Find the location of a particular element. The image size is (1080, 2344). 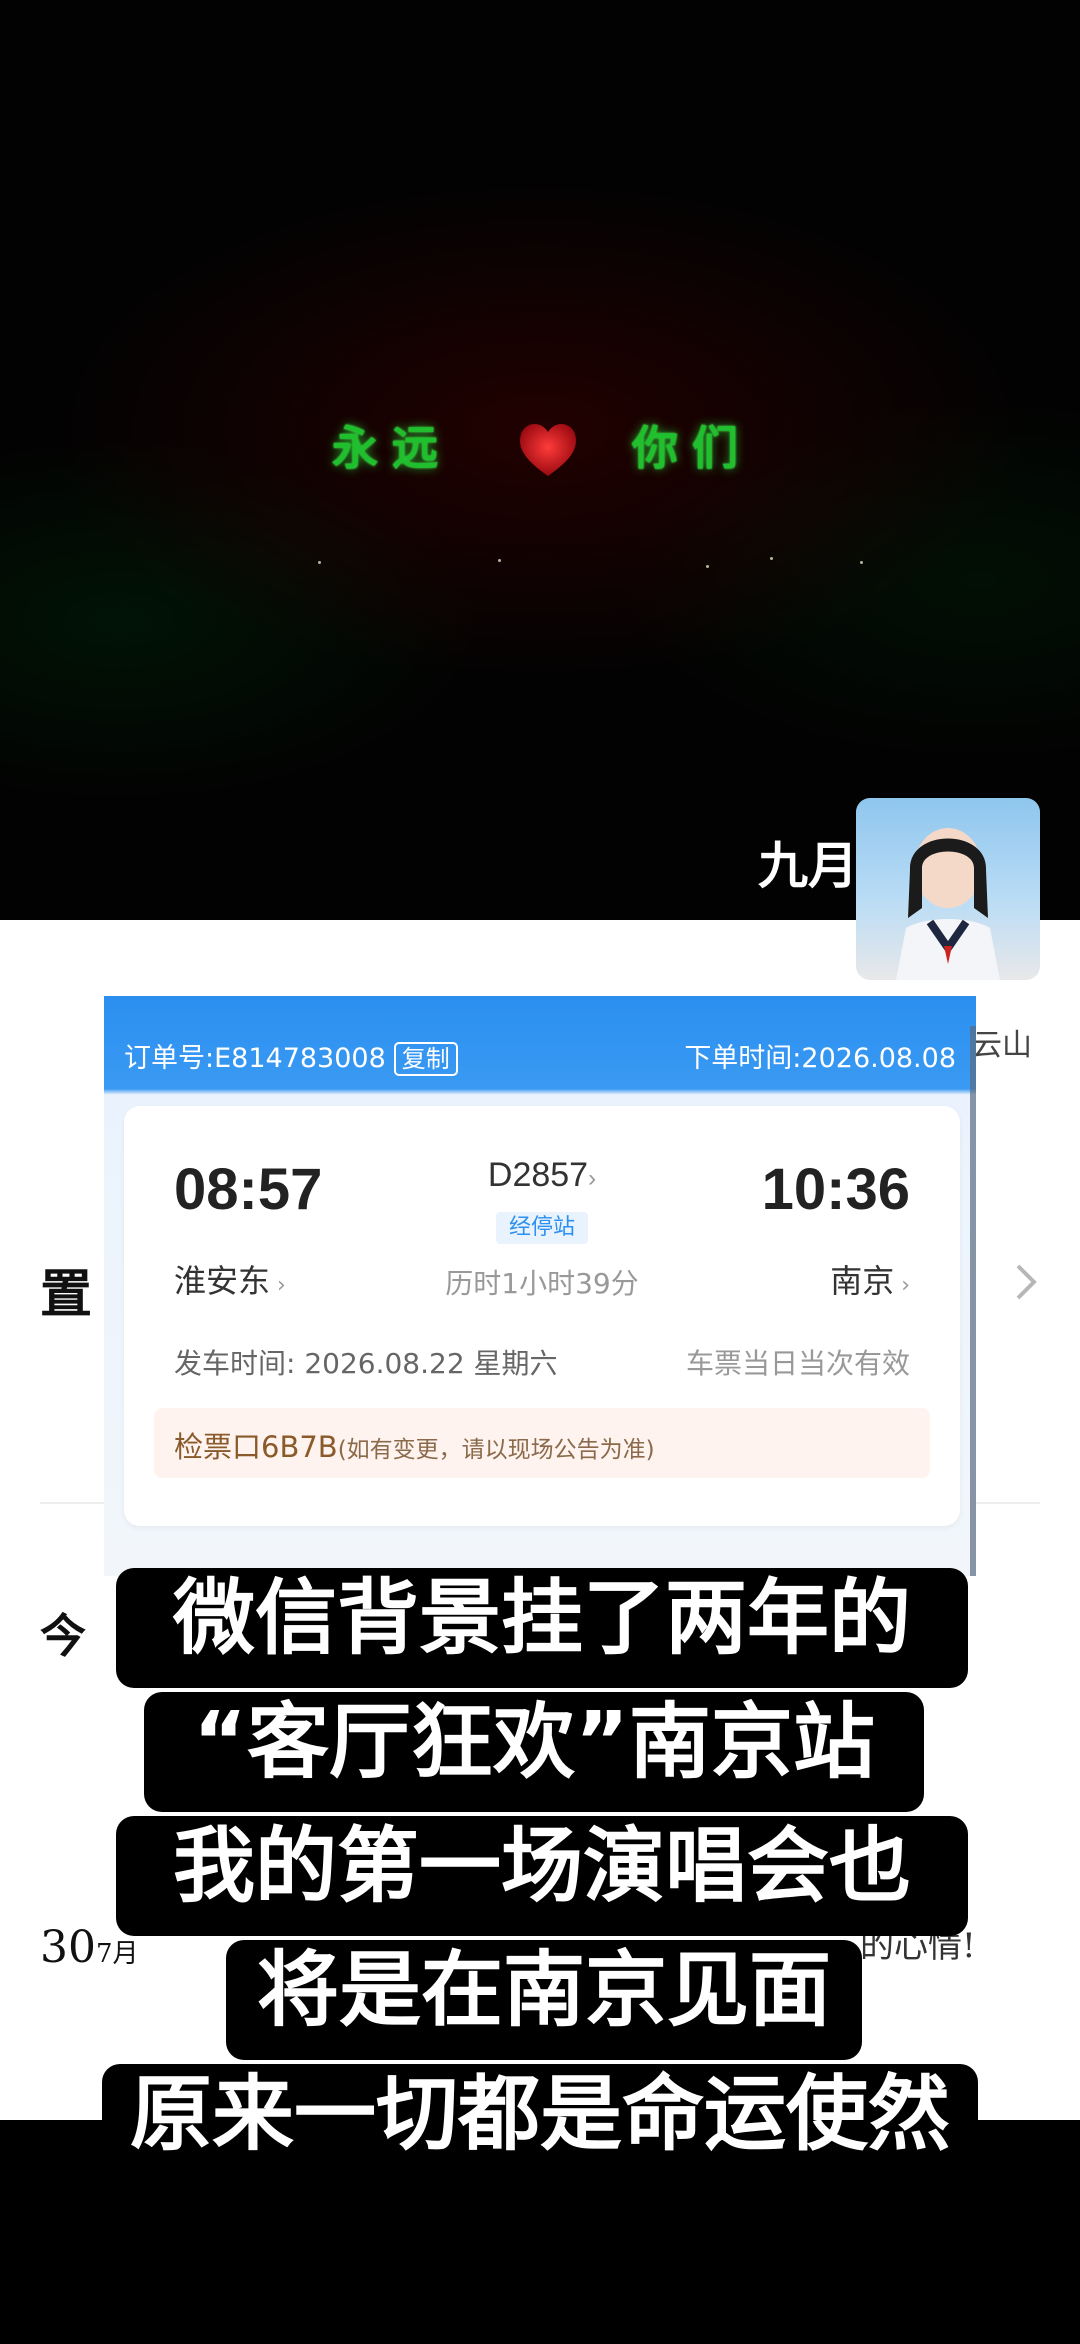

stage-lights is located at coordinates (540, 575).